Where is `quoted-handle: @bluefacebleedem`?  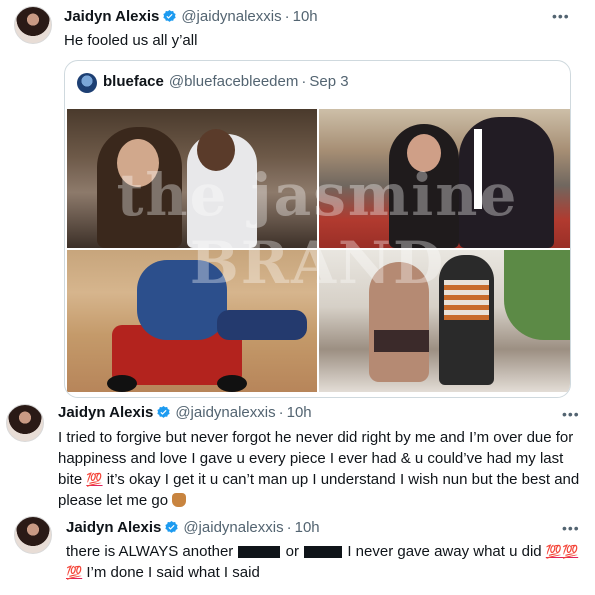
quoted-handle: @bluefacebleedem is located at coordinates (233, 81).